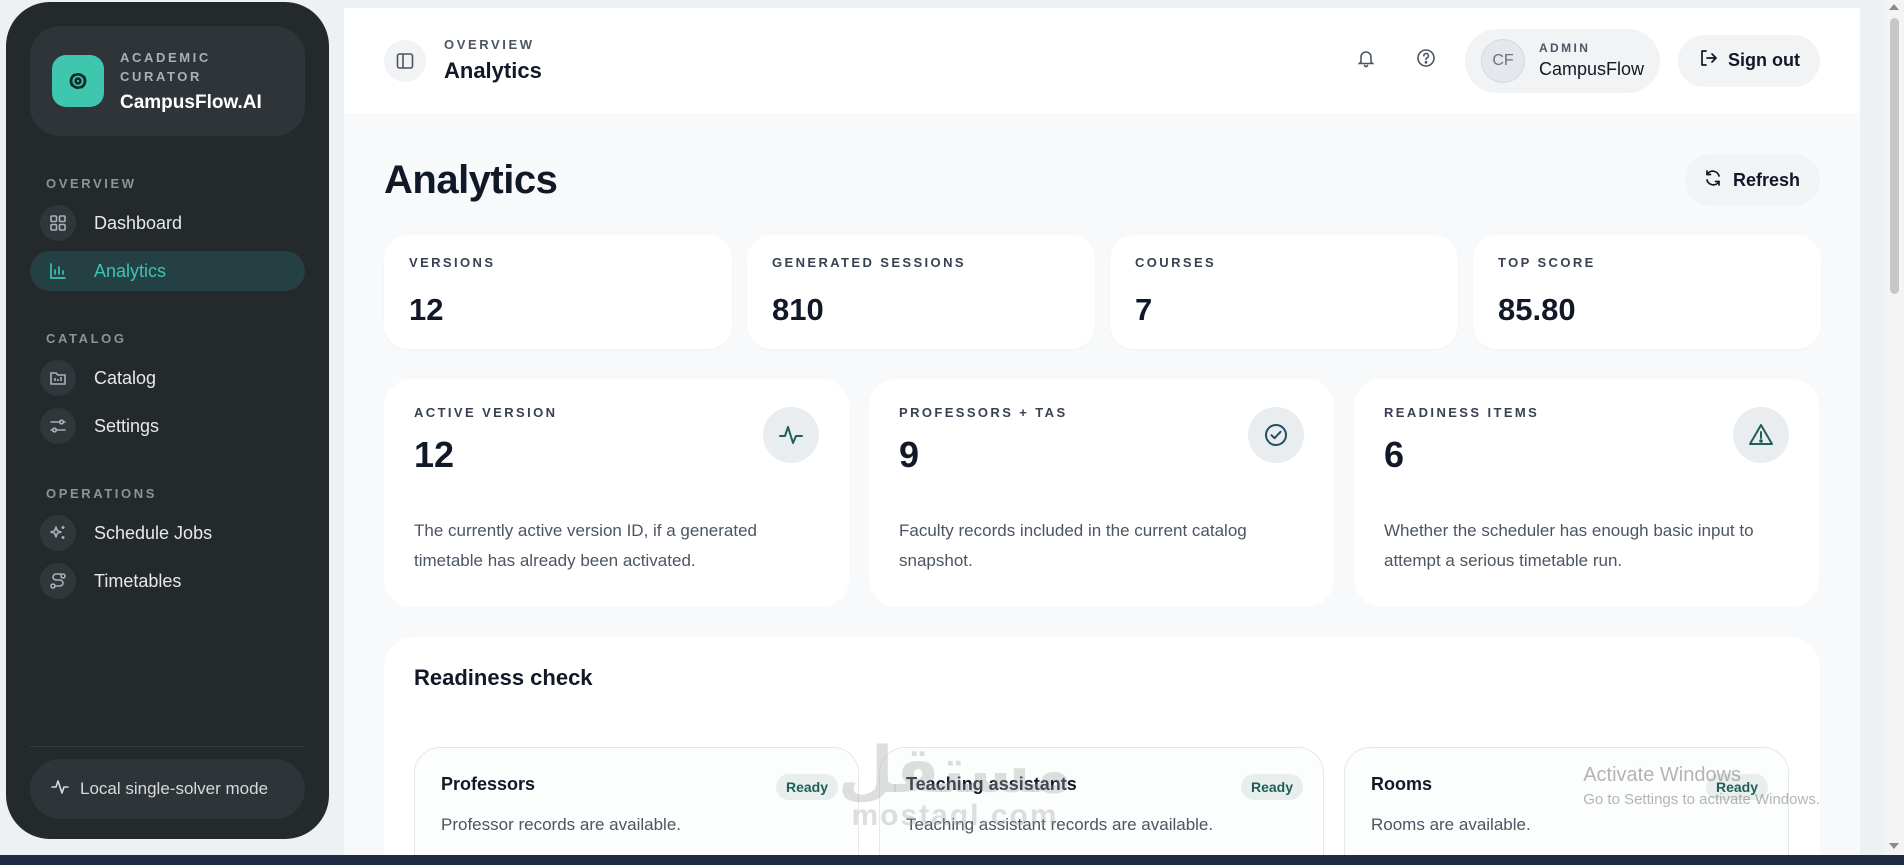 The height and width of the screenshot is (865, 1904). I want to click on sidebar-item-label: Settings, so click(127, 425).